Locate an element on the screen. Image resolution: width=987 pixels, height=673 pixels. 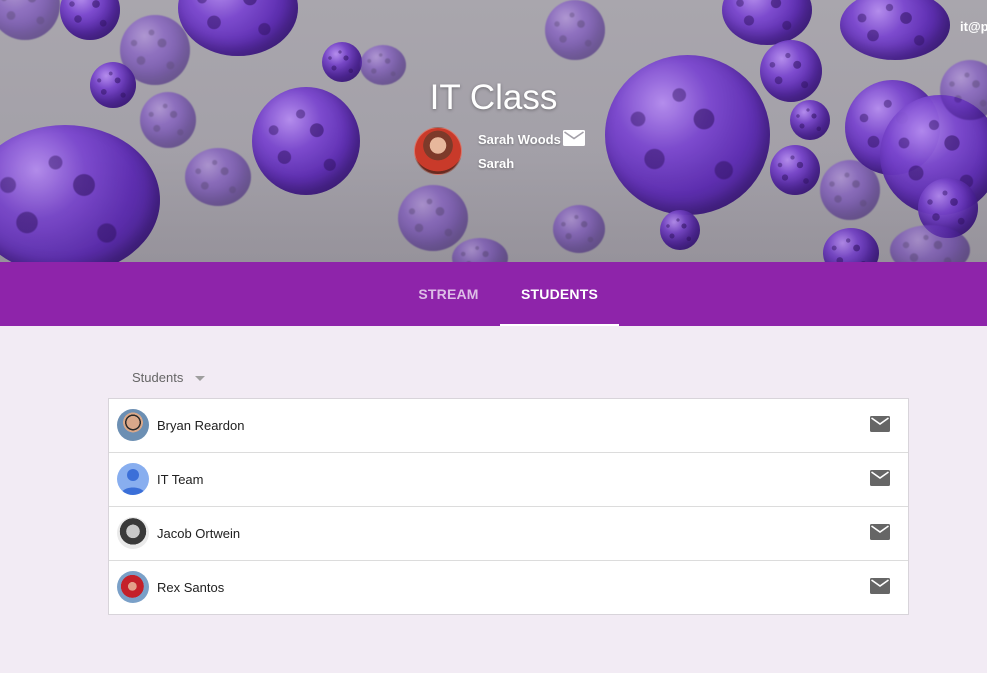
filter-label: Students is located at coordinates (158, 377).